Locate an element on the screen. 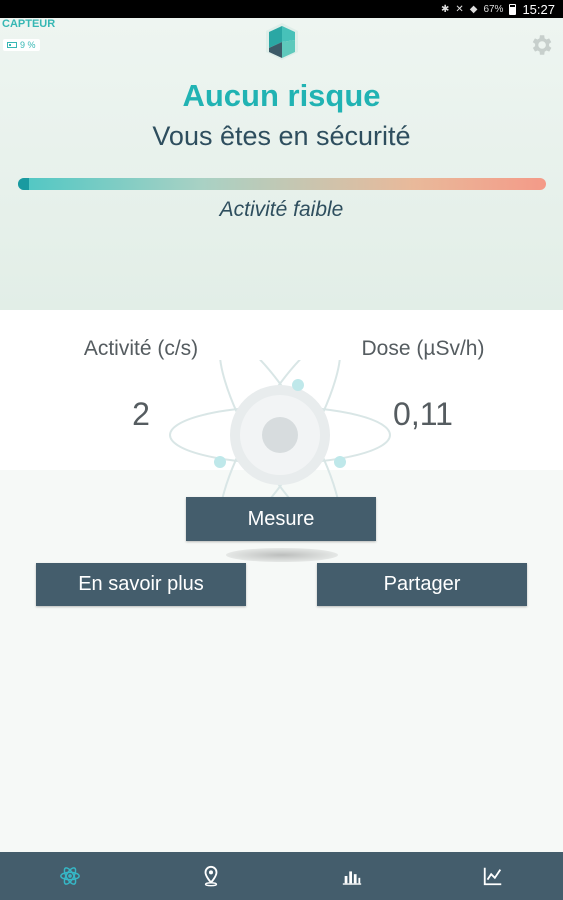  activity-gauge-marker is located at coordinates (23, 184).